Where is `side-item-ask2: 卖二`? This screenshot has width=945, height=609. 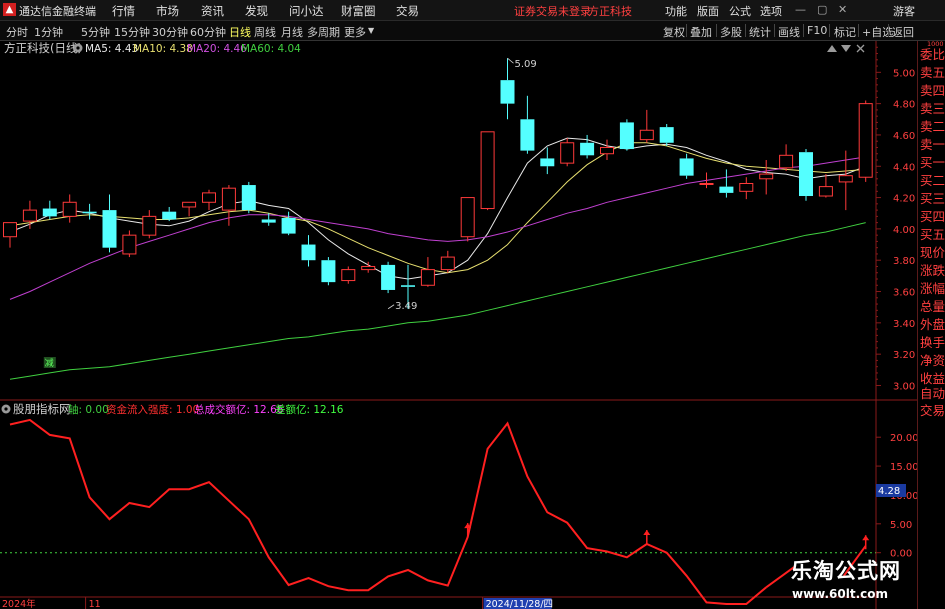
side-item-ask2: 卖二 is located at coordinates (932, 127).